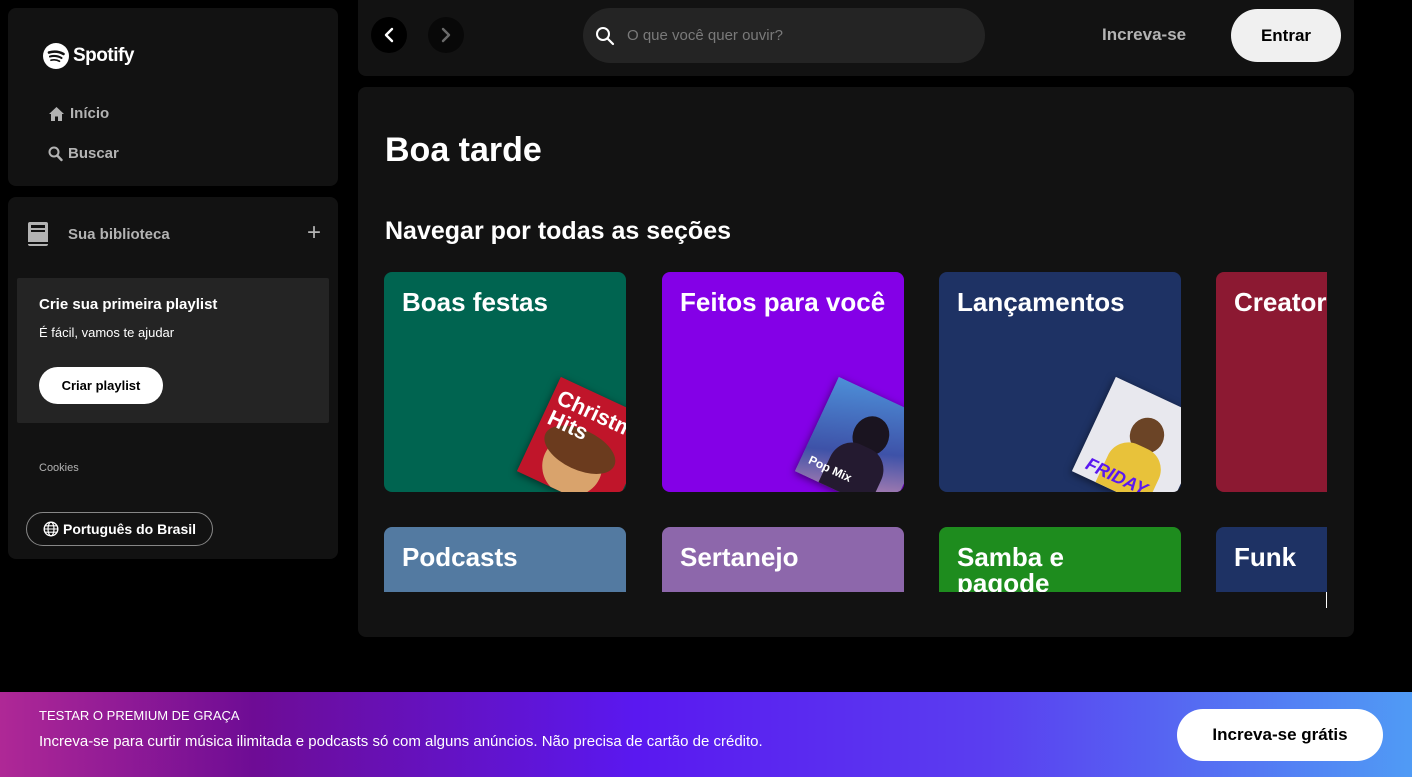 Image resolution: width=1412 pixels, height=777 pixels. Describe the element at coordinates (56, 113) in the screenshot. I see `home-icon` at that location.